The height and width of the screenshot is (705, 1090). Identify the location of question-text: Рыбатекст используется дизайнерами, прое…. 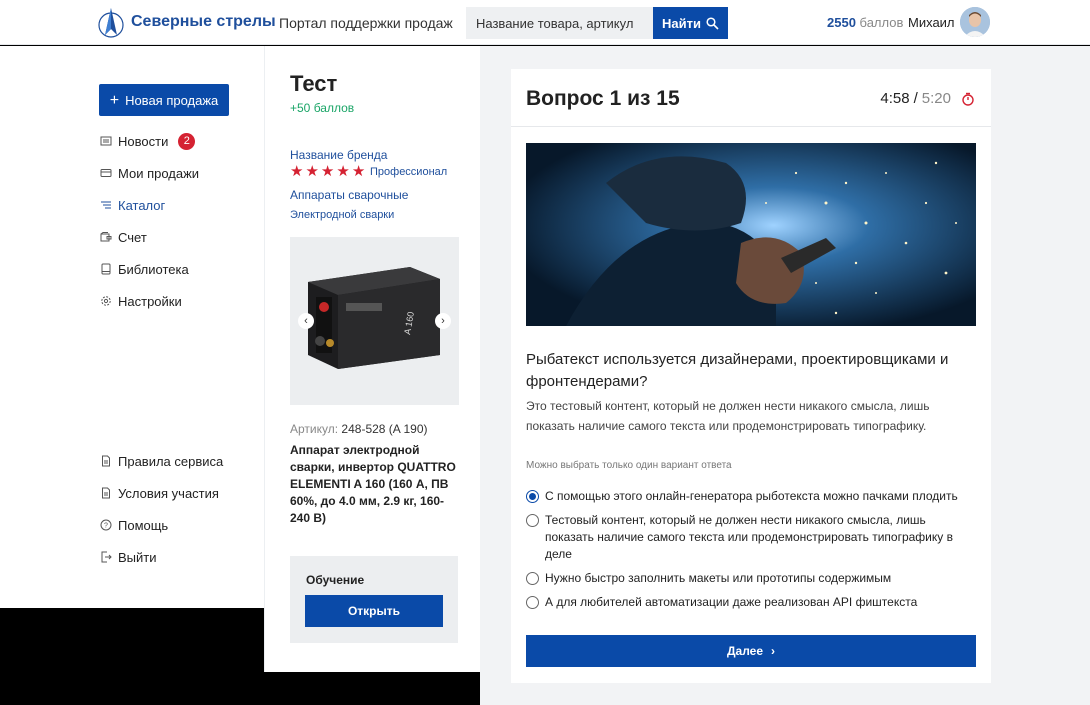
(737, 370).